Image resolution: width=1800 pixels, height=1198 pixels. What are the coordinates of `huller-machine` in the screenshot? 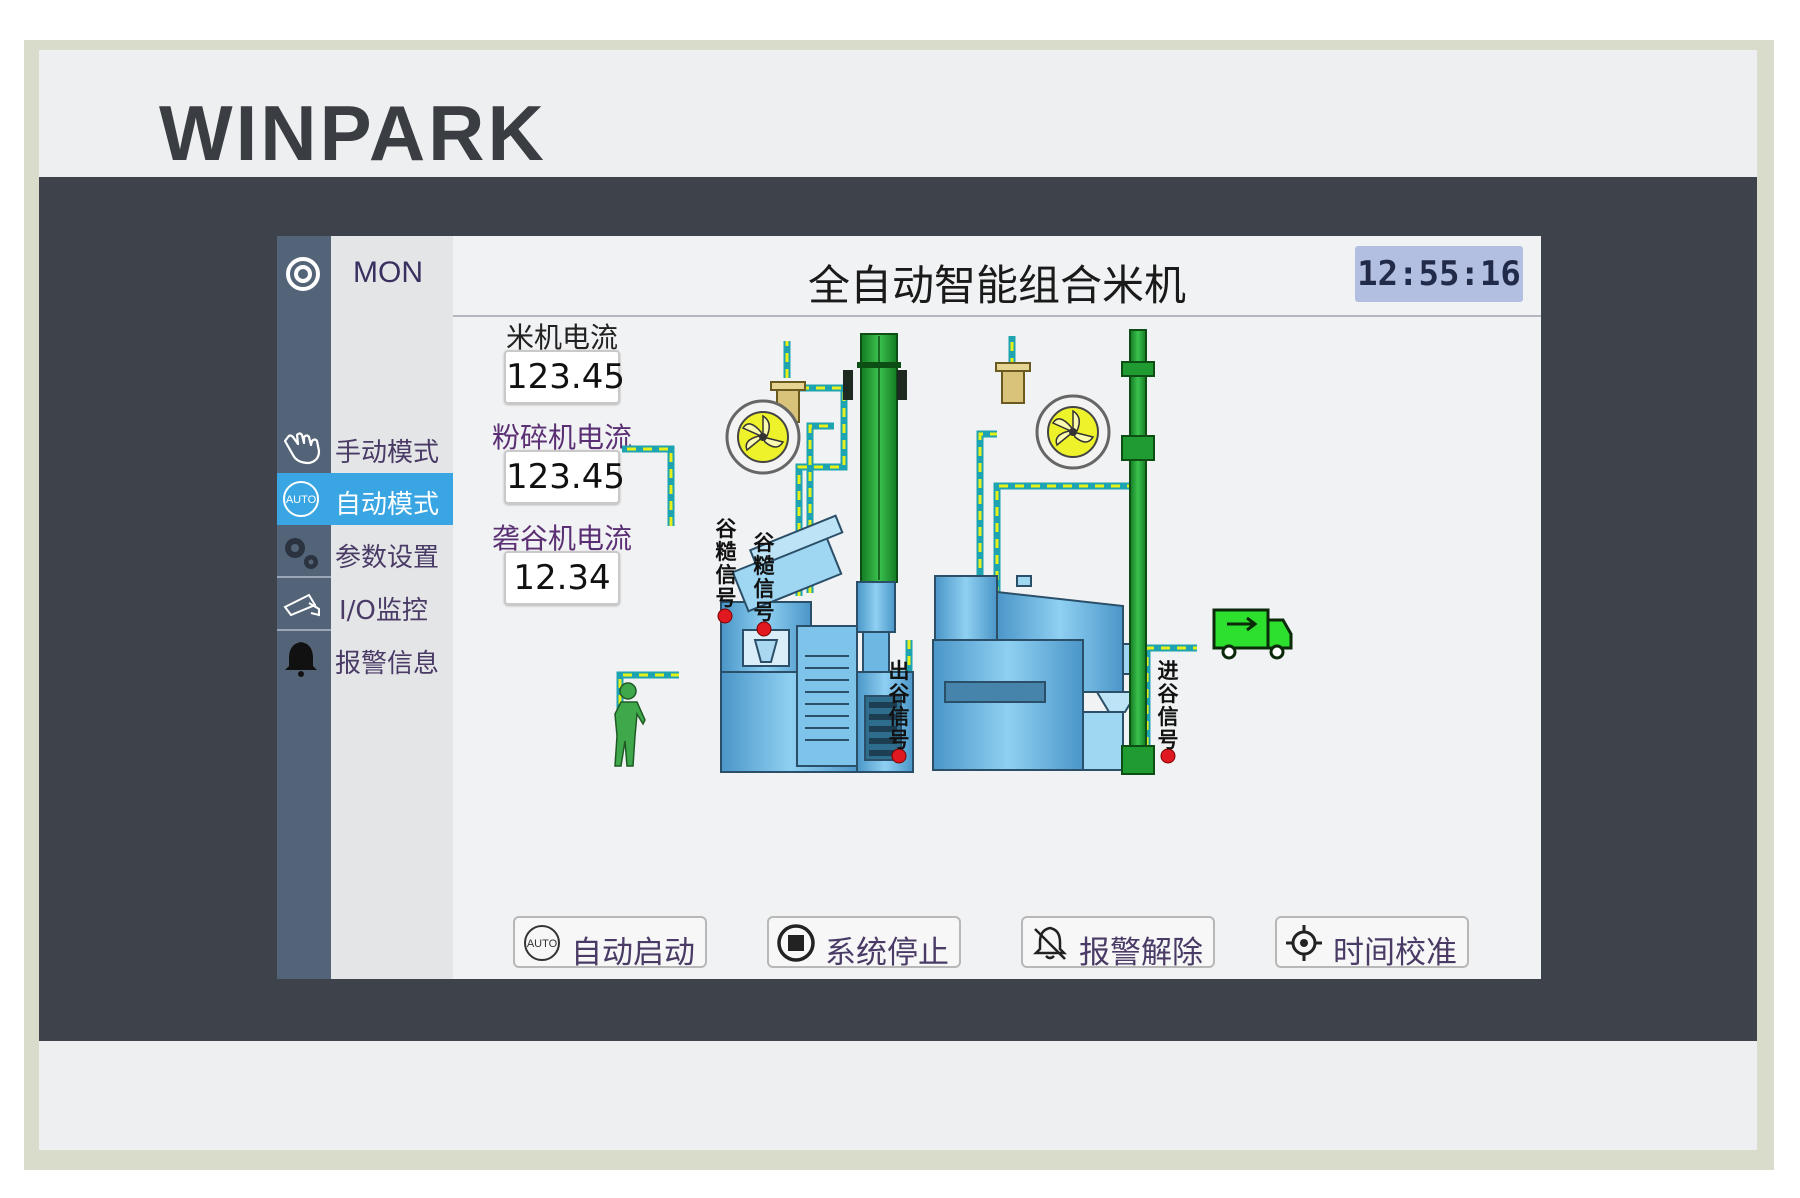 It's located at (1038, 673).